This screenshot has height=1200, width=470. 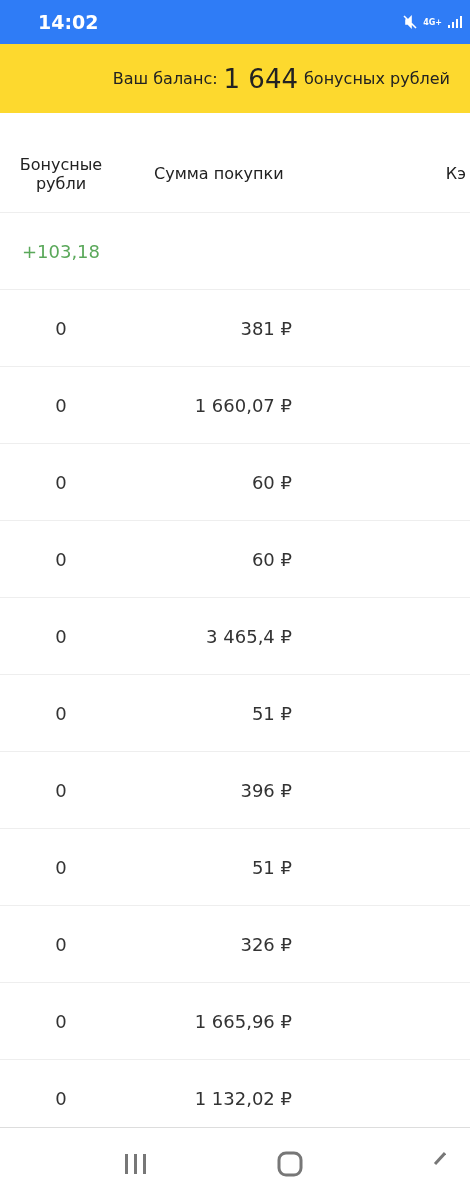 I want to click on column-header: Кэ, so click(x=455, y=173).